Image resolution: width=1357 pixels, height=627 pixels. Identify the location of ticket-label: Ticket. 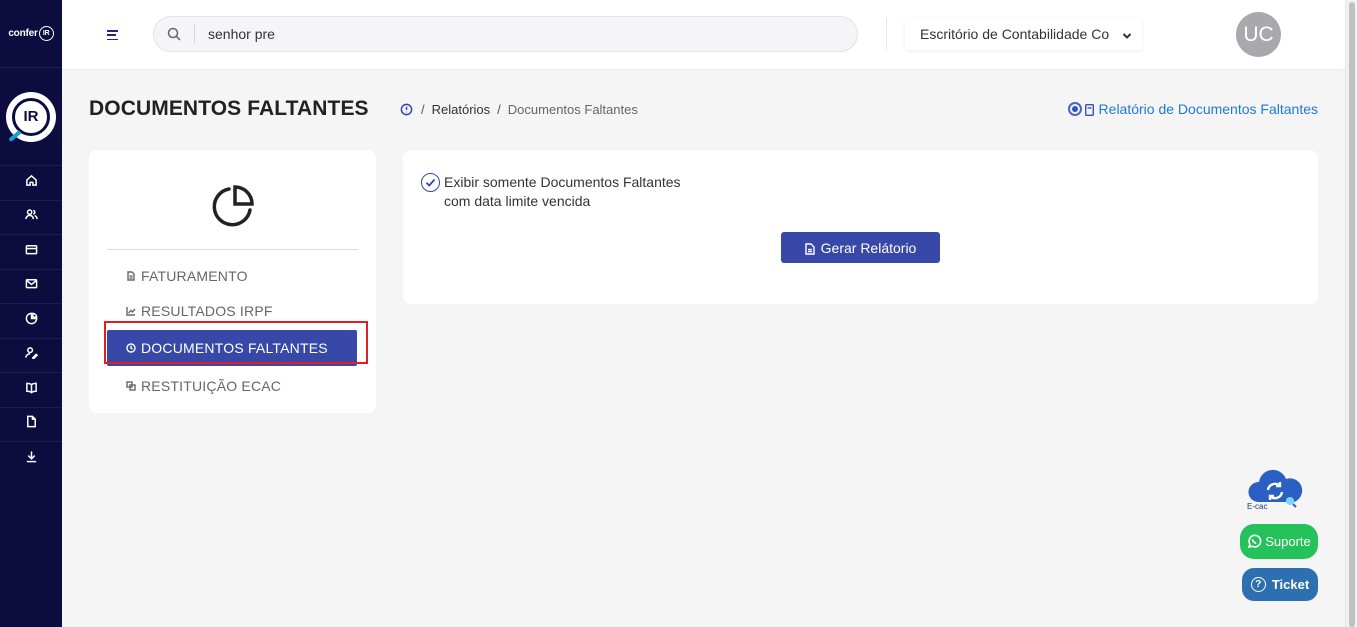
(1290, 584).